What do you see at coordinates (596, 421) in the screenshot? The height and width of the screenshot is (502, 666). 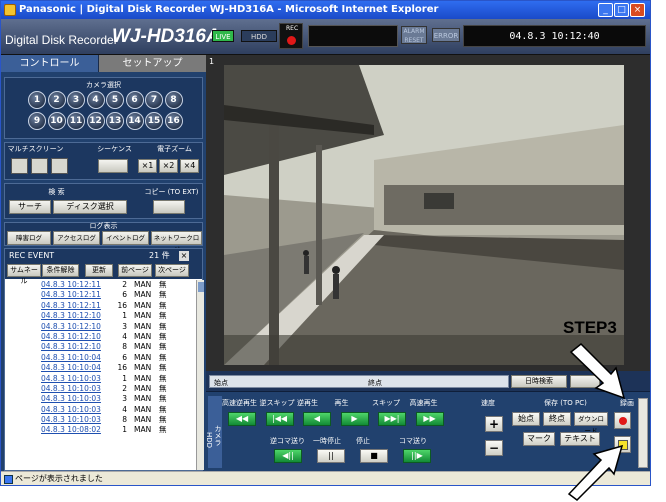 I see `annotation-arrows` at bounding box center [596, 421].